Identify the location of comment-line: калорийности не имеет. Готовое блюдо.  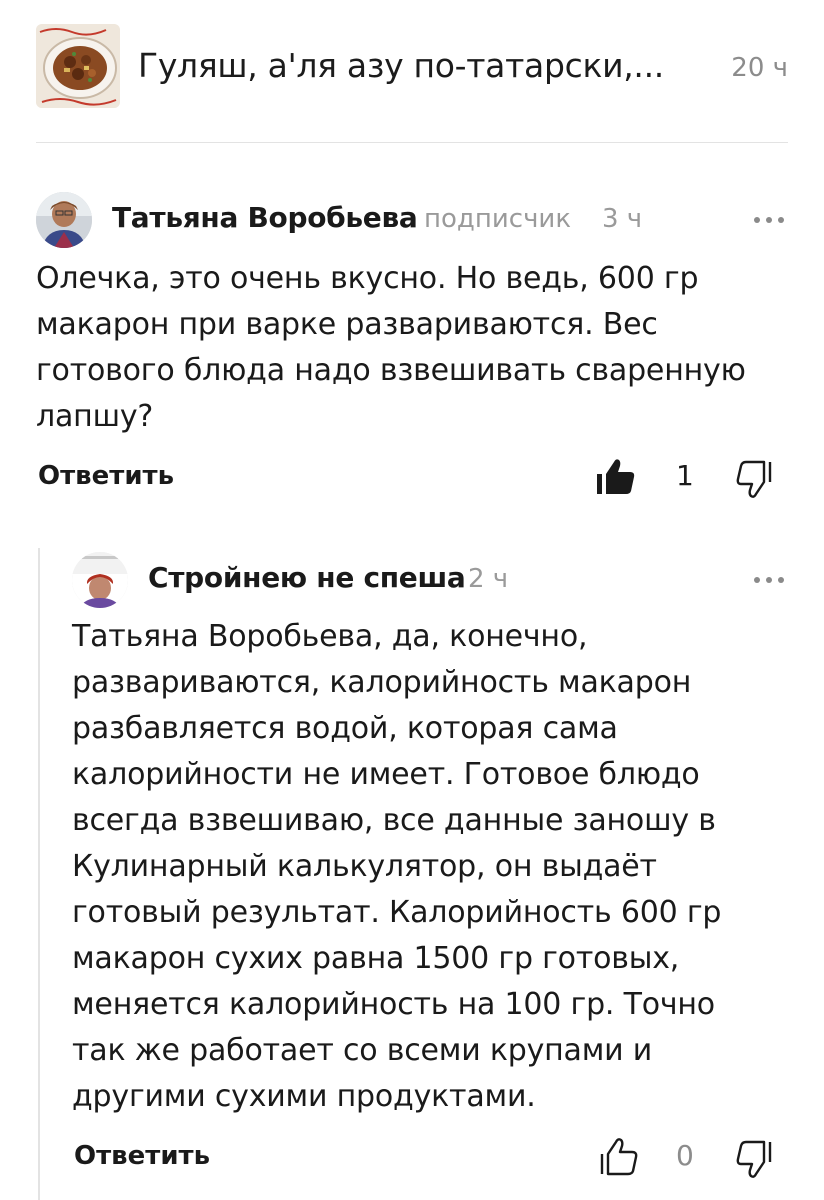
(386, 774).